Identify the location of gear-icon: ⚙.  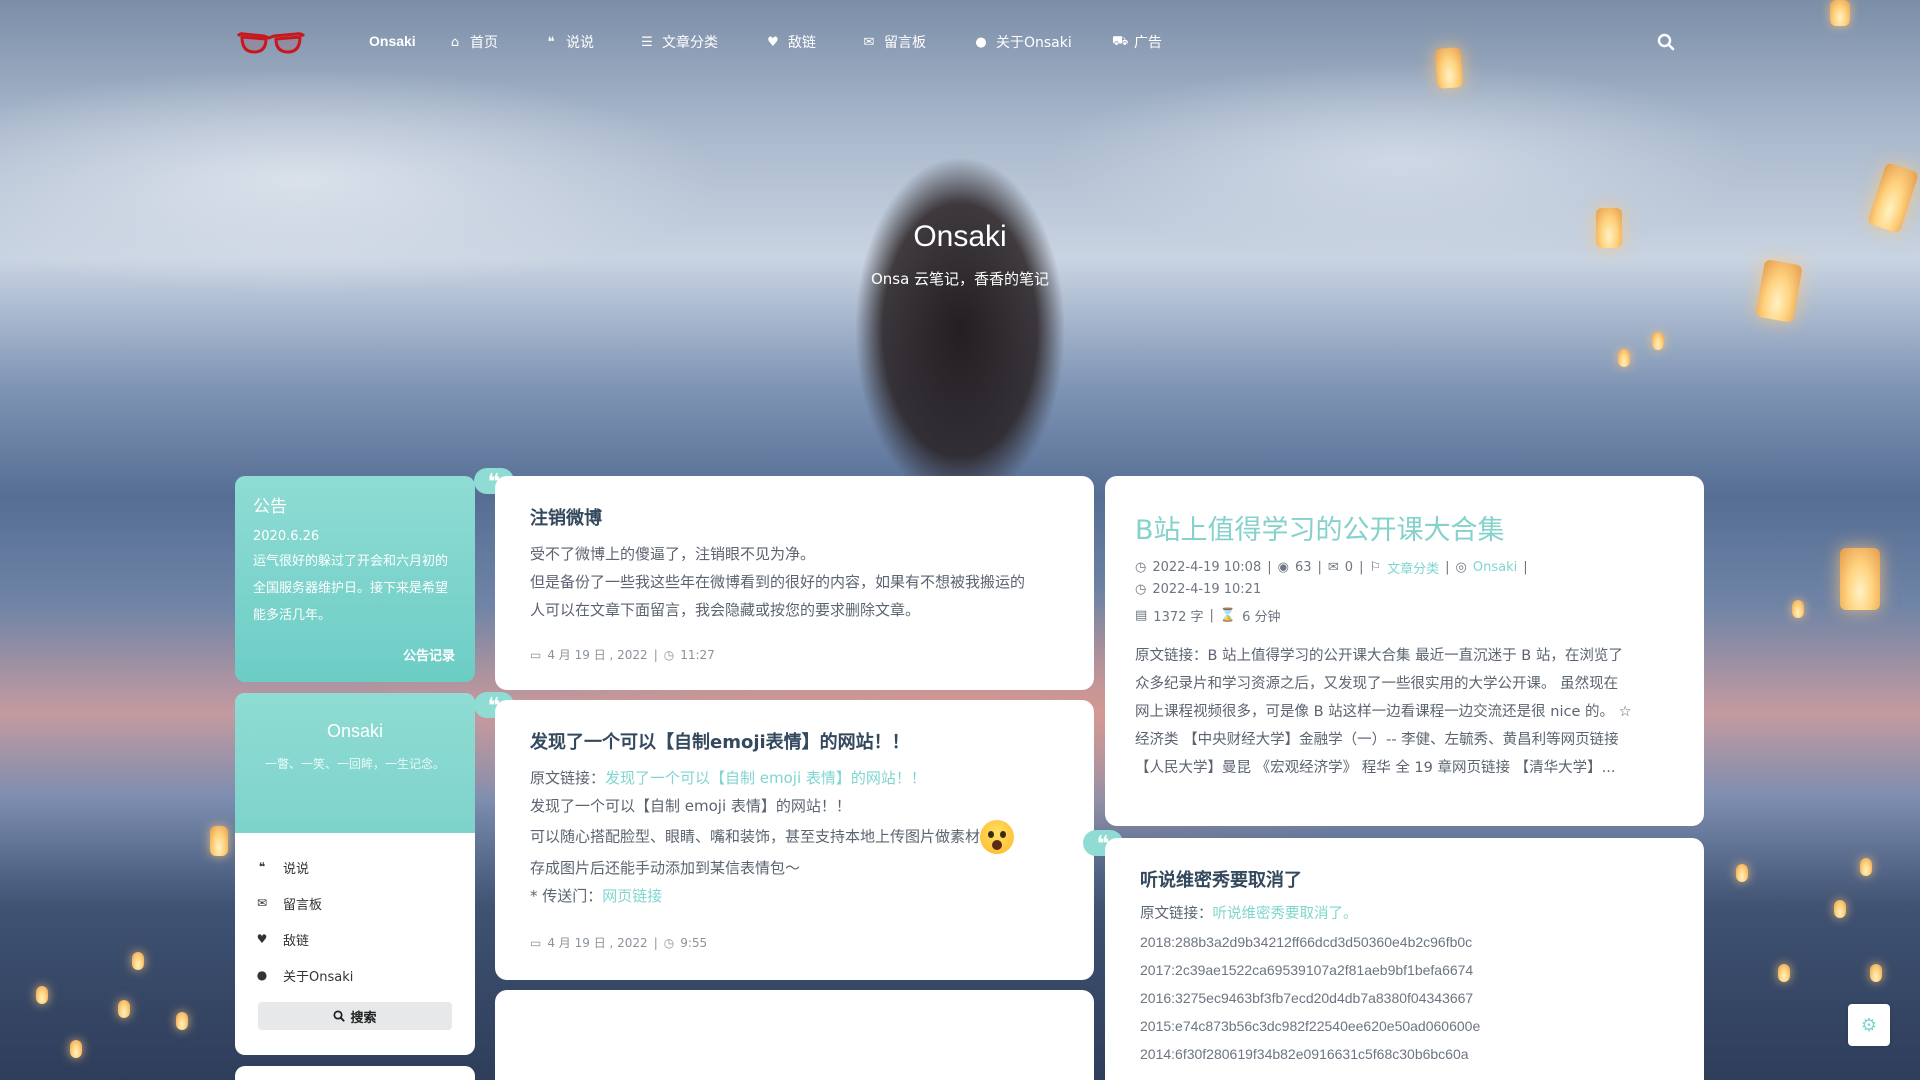
(1869, 1025).